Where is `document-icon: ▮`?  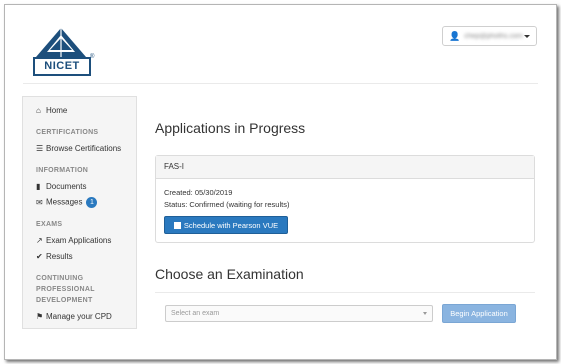
document-icon: ▮ is located at coordinates (38, 186).